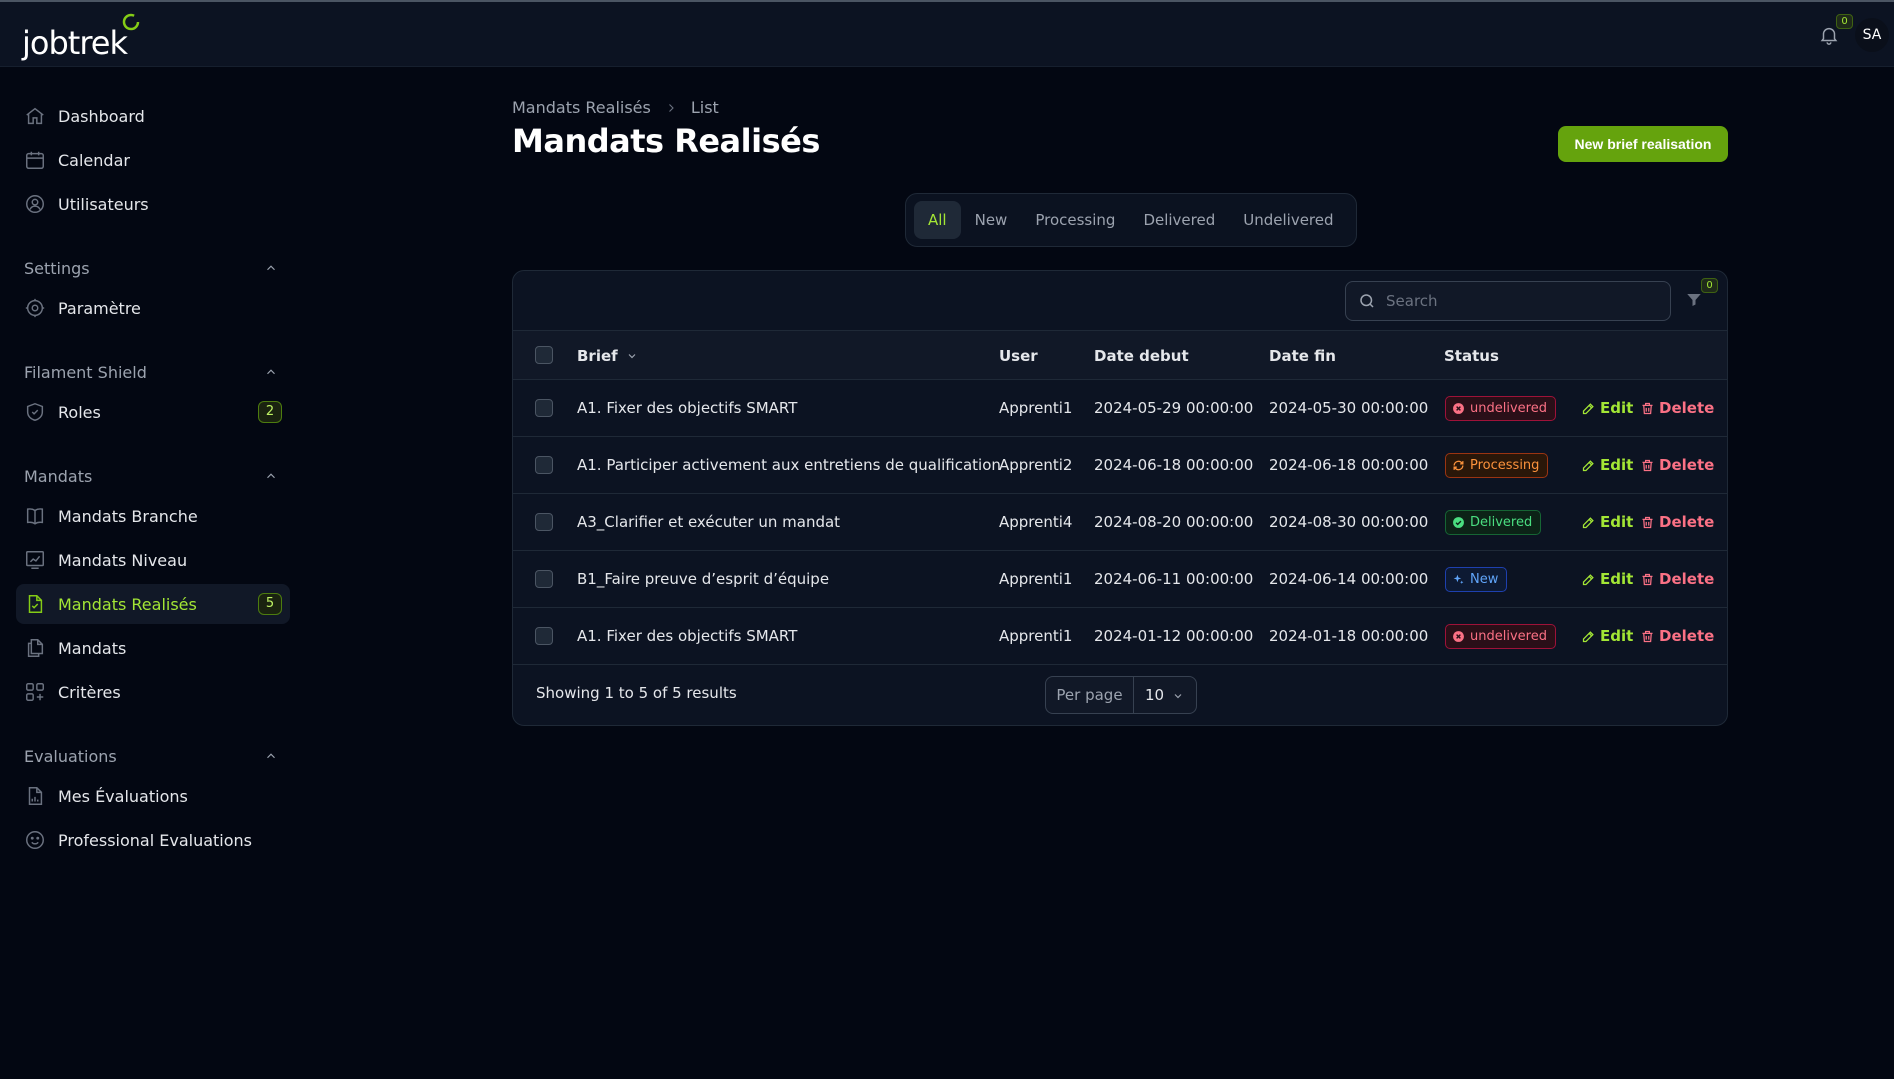  What do you see at coordinates (35, 116) in the screenshot?
I see `home-icon` at bounding box center [35, 116].